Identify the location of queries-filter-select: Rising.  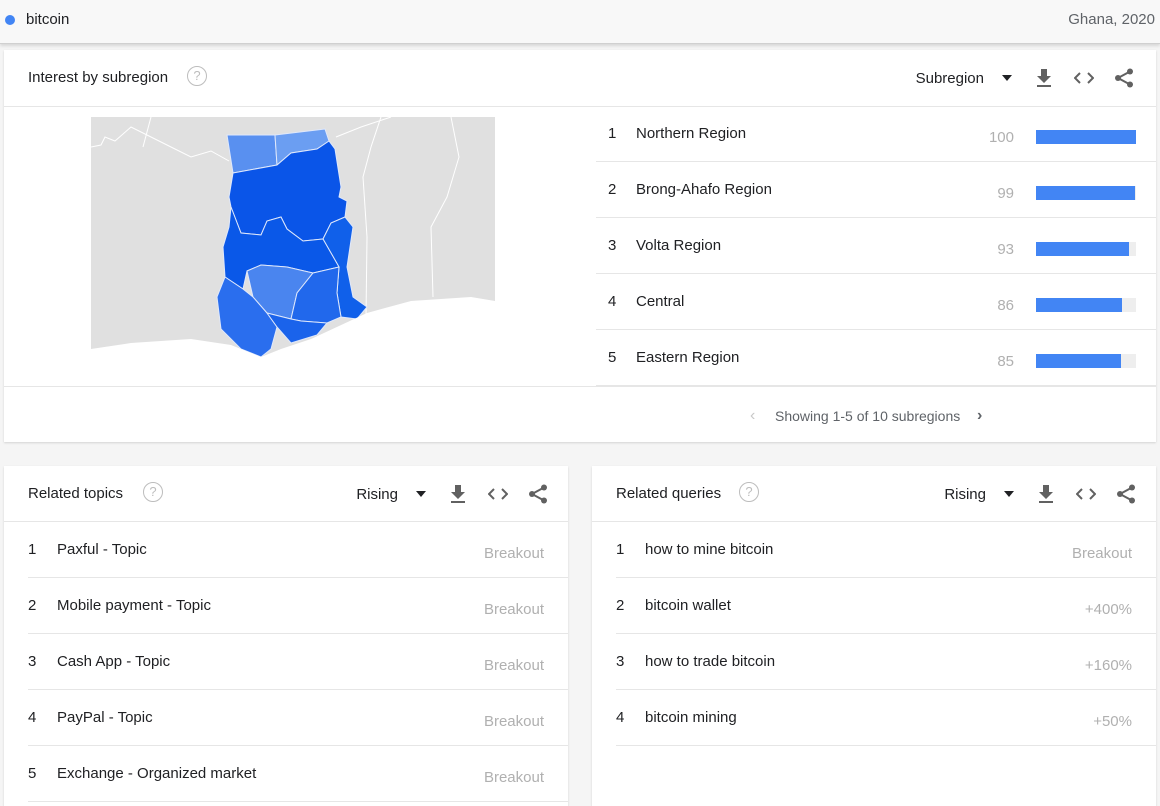
(979, 494).